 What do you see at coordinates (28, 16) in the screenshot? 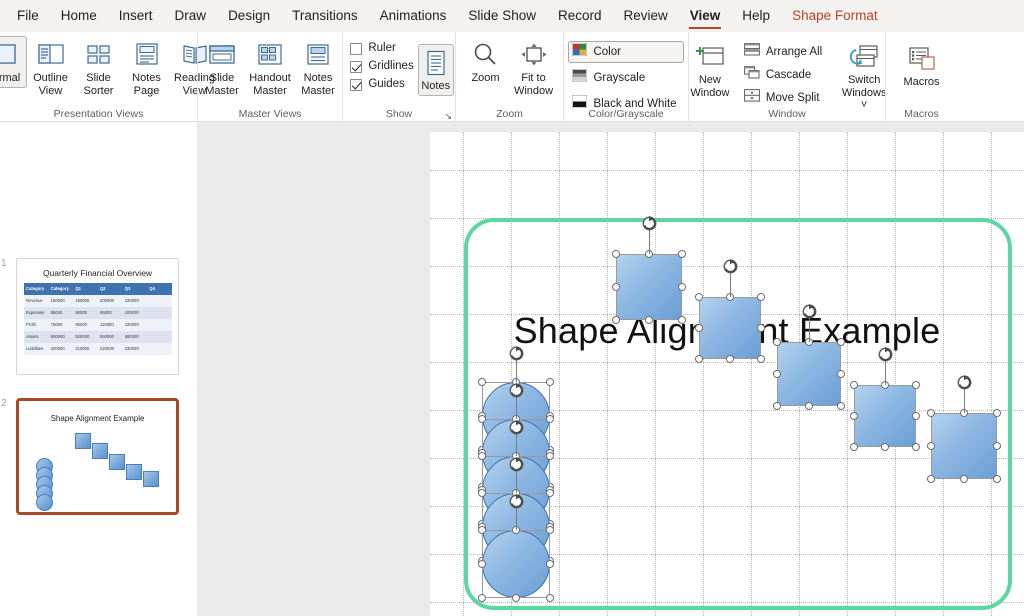
I see `ribbon-tab-file: File` at bounding box center [28, 16].